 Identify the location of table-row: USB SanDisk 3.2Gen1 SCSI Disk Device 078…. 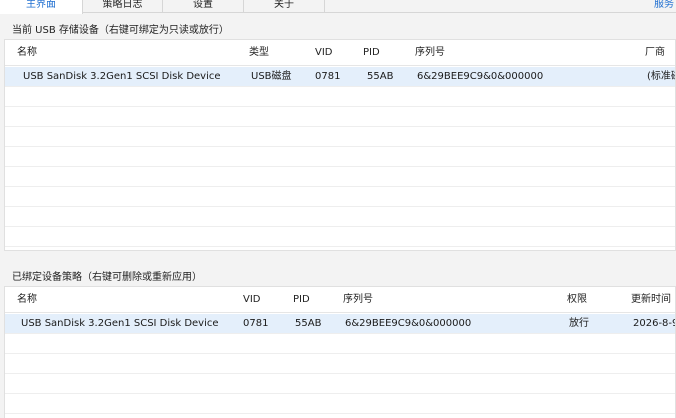
(340, 324).